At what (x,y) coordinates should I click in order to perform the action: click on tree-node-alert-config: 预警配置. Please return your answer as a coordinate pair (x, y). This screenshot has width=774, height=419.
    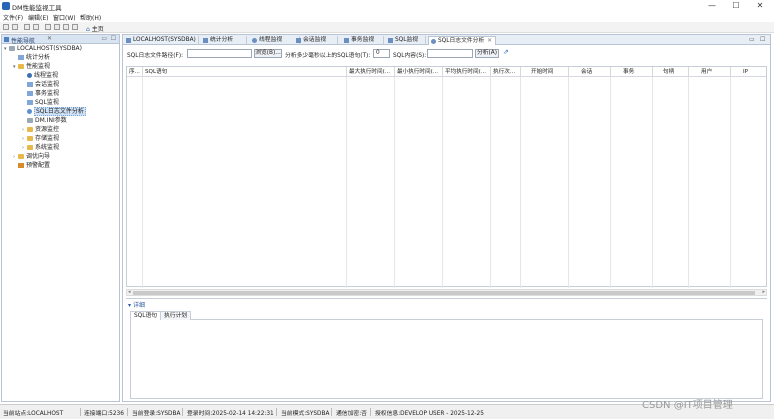
    Looking at the image, I should click on (31, 166).